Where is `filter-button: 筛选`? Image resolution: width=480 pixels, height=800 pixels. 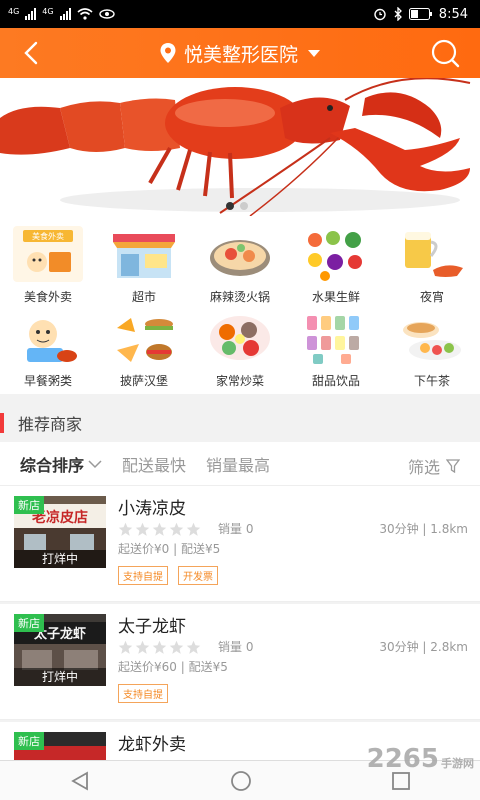 filter-button: 筛选 is located at coordinates (434, 466).